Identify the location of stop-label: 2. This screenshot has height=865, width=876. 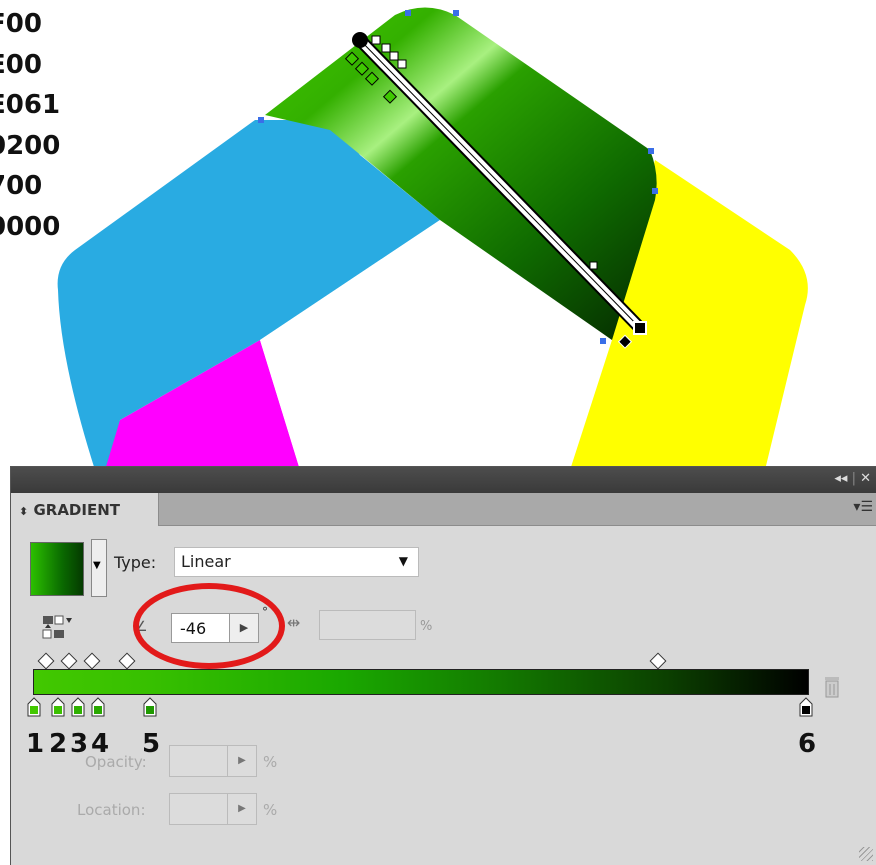
(58, 744).